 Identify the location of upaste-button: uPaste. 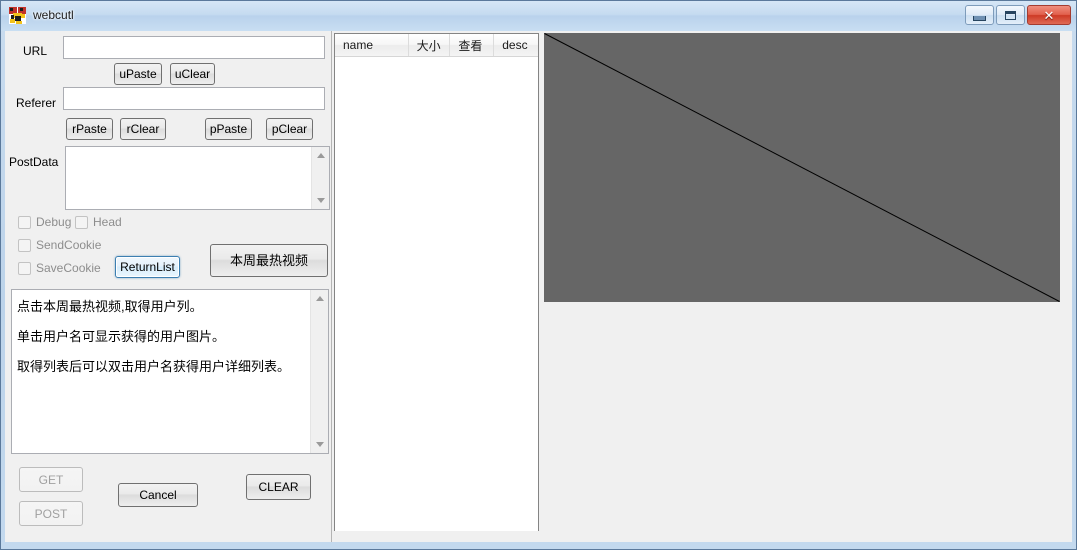
(138, 74).